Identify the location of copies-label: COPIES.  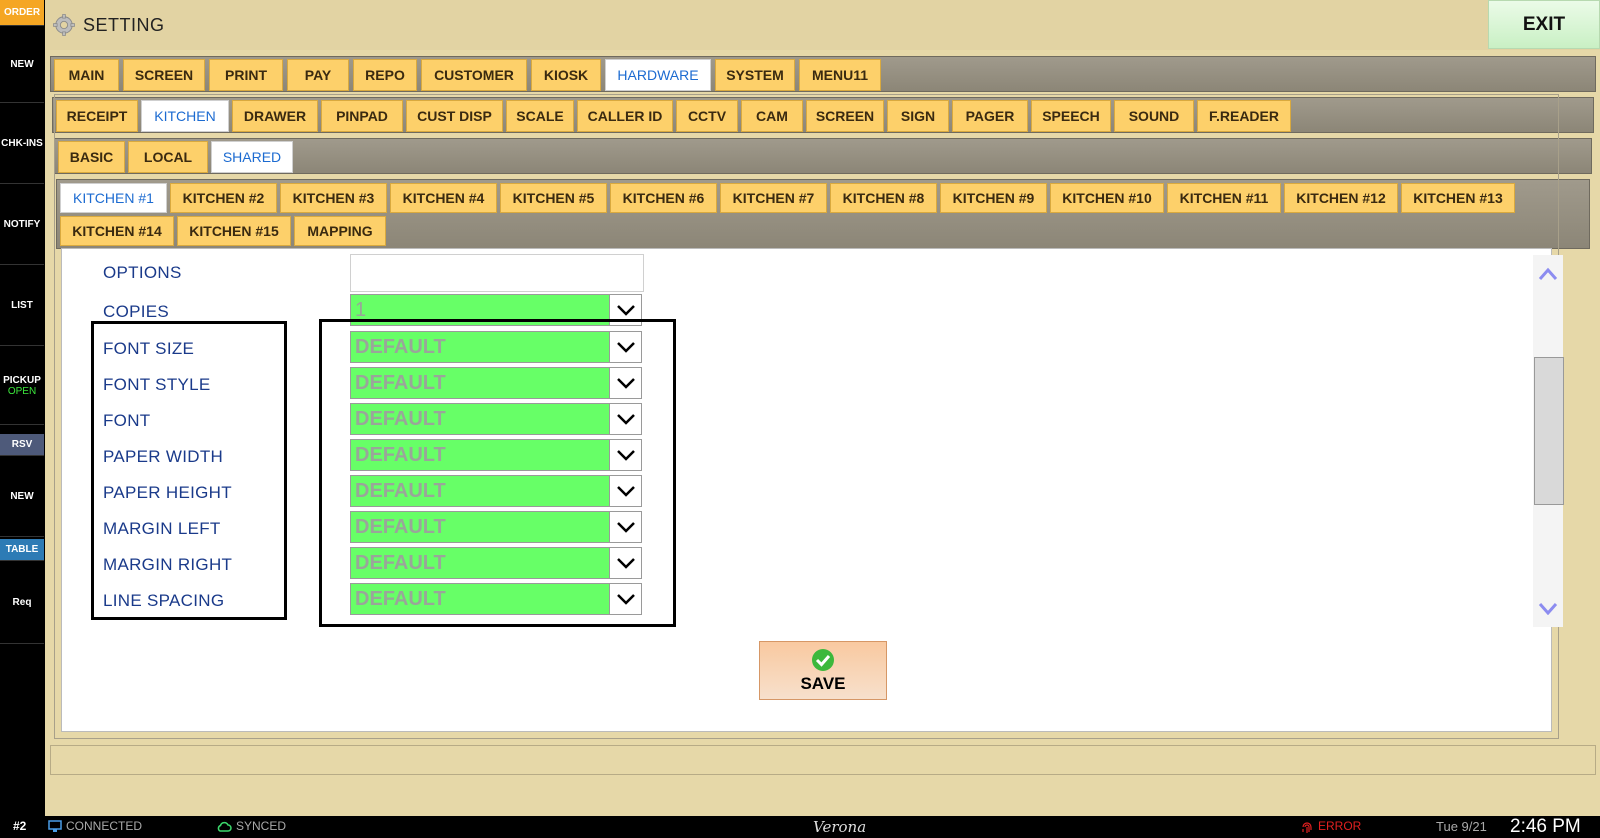
(136, 311).